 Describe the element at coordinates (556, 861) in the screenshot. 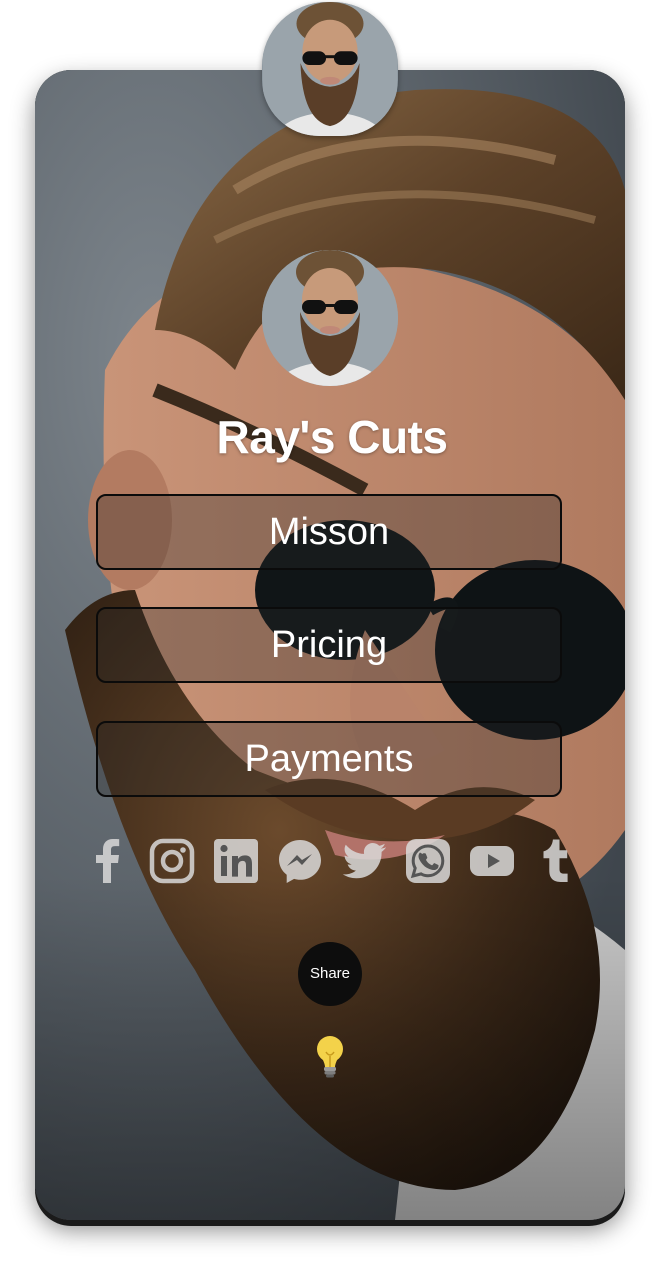

I see `tumblr-icon` at that location.